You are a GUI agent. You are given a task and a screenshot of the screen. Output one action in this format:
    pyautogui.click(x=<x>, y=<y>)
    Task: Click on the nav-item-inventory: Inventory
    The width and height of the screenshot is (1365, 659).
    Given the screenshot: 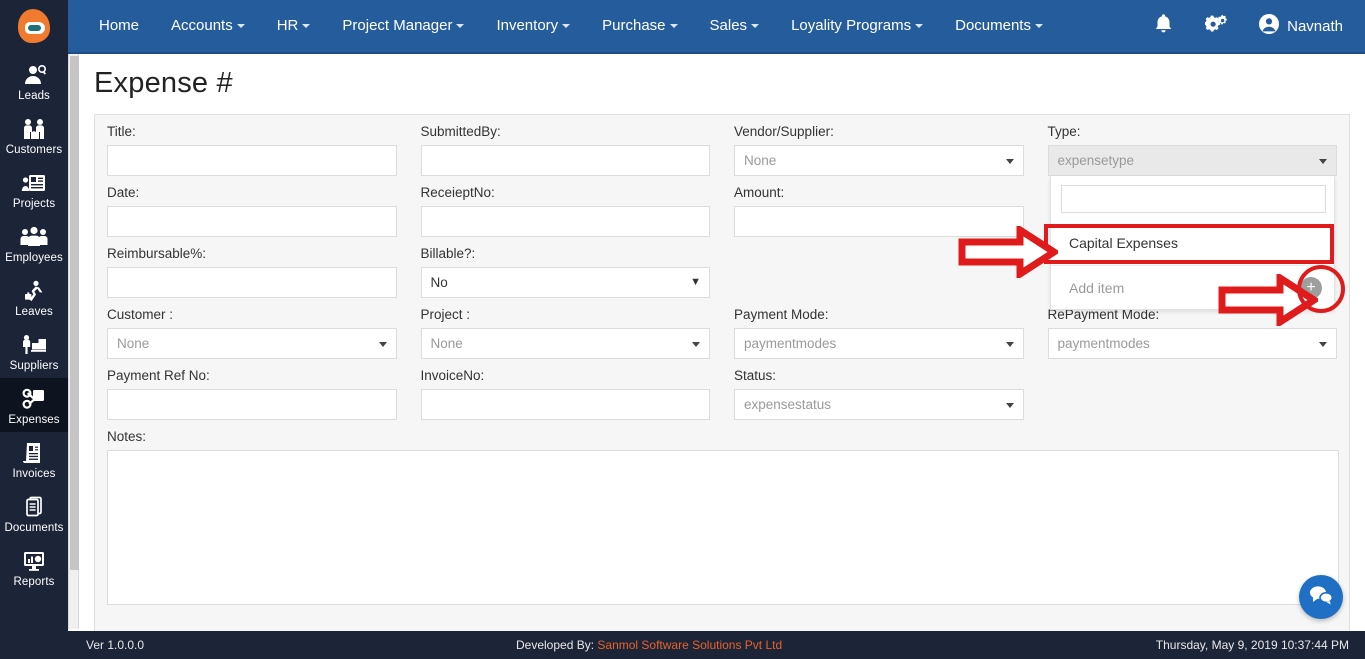 What is the action you would take?
    pyautogui.click(x=533, y=26)
    